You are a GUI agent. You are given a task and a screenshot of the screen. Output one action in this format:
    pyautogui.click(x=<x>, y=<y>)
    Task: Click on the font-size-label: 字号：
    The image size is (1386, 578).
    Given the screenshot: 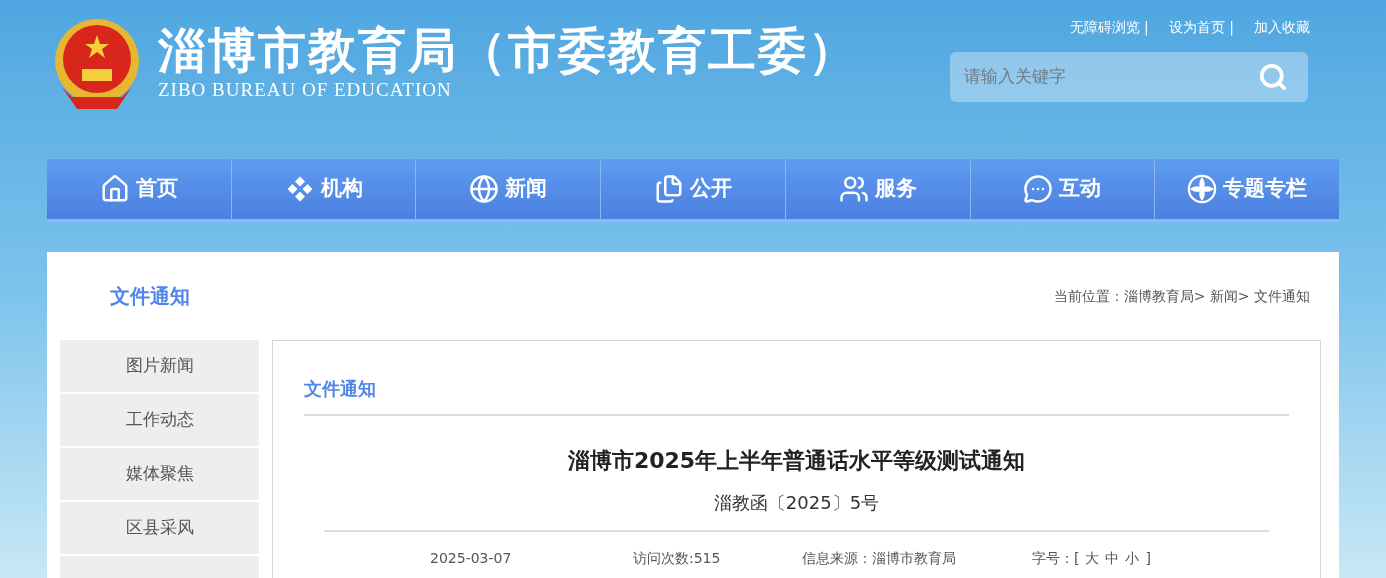 What is the action you would take?
    pyautogui.click(x=1053, y=558)
    